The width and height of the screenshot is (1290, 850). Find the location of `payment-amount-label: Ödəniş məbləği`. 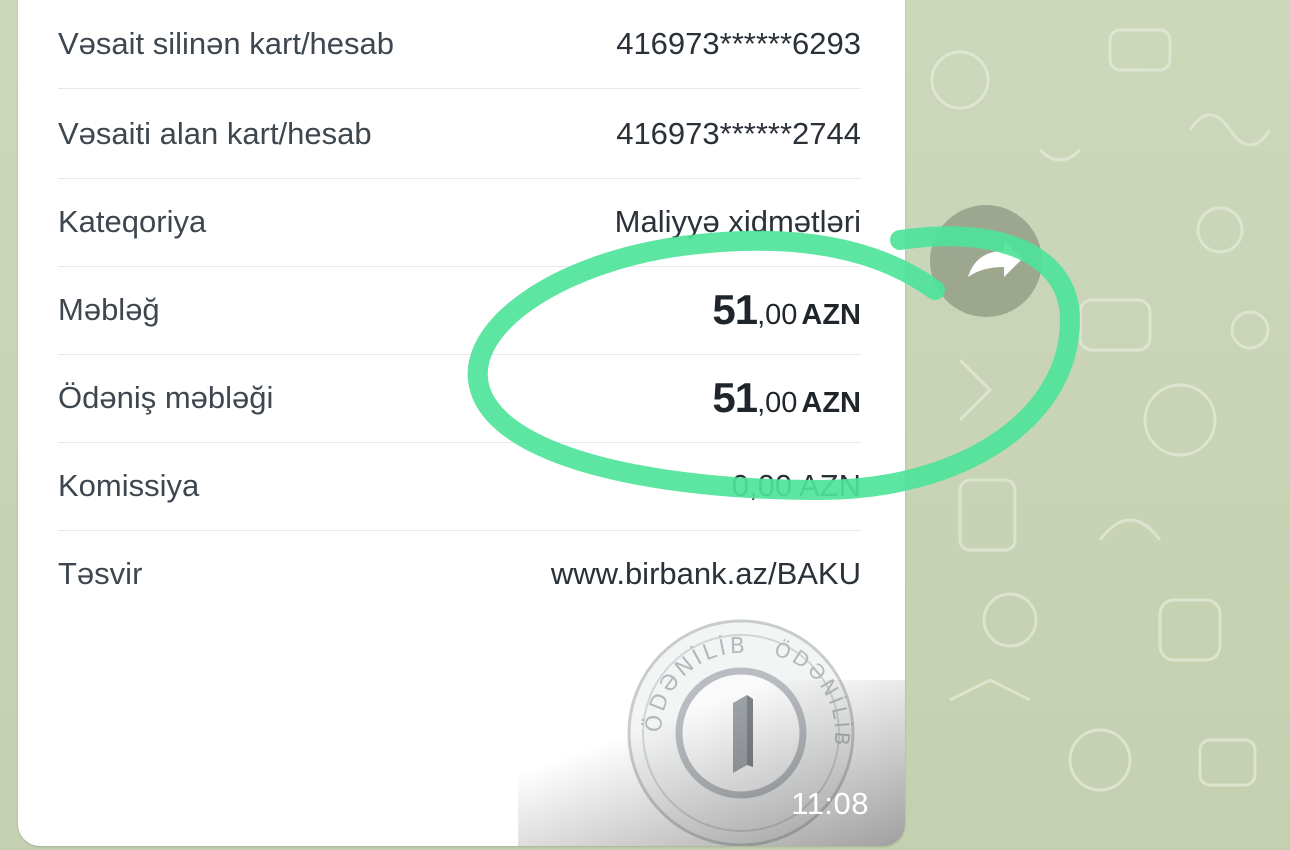

payment-amount-label: Ödəniş məbləği is located at coordinates (166, 397).